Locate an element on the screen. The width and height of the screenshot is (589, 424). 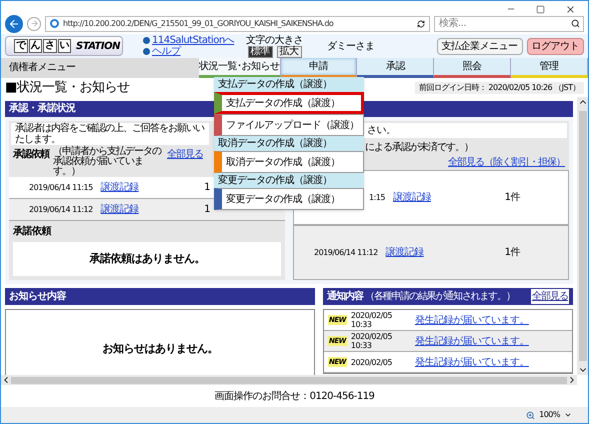
search-icon is located at coordinates (575, 23).